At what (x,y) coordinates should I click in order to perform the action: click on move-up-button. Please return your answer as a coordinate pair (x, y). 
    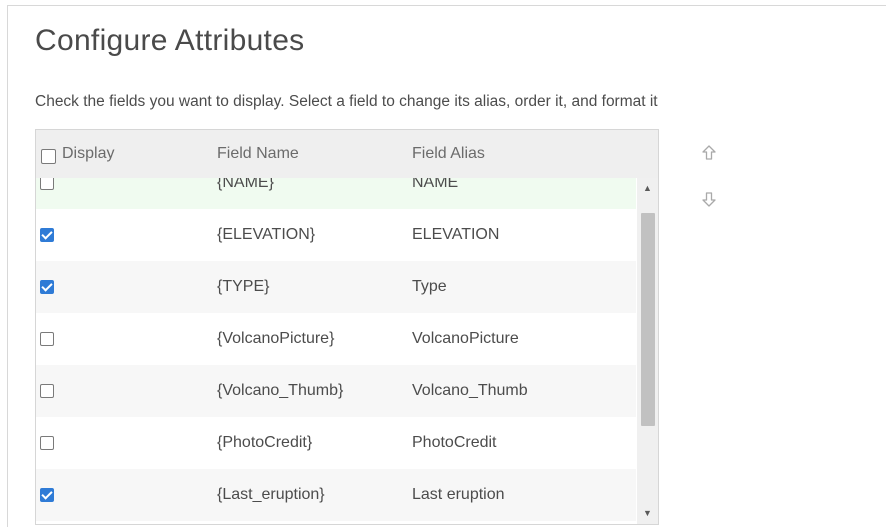
    Looking at the image, I should click on (709, 153).